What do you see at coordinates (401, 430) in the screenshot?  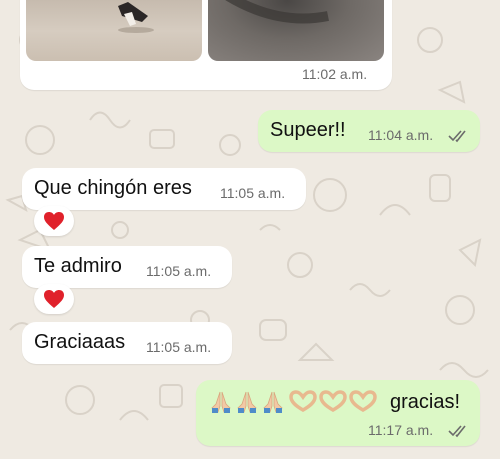 I see `message-timestamp: 11:17 a.m.` at bounding box center [401, 430].